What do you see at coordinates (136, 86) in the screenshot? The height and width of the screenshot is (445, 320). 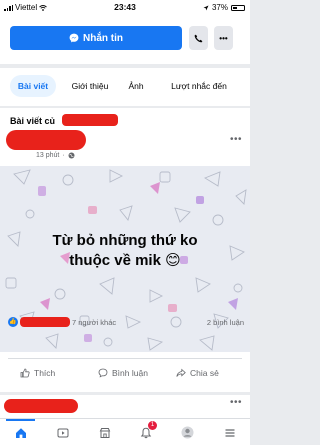 I see `tab-photos: Ảnh` at bounding box center [136, 86].